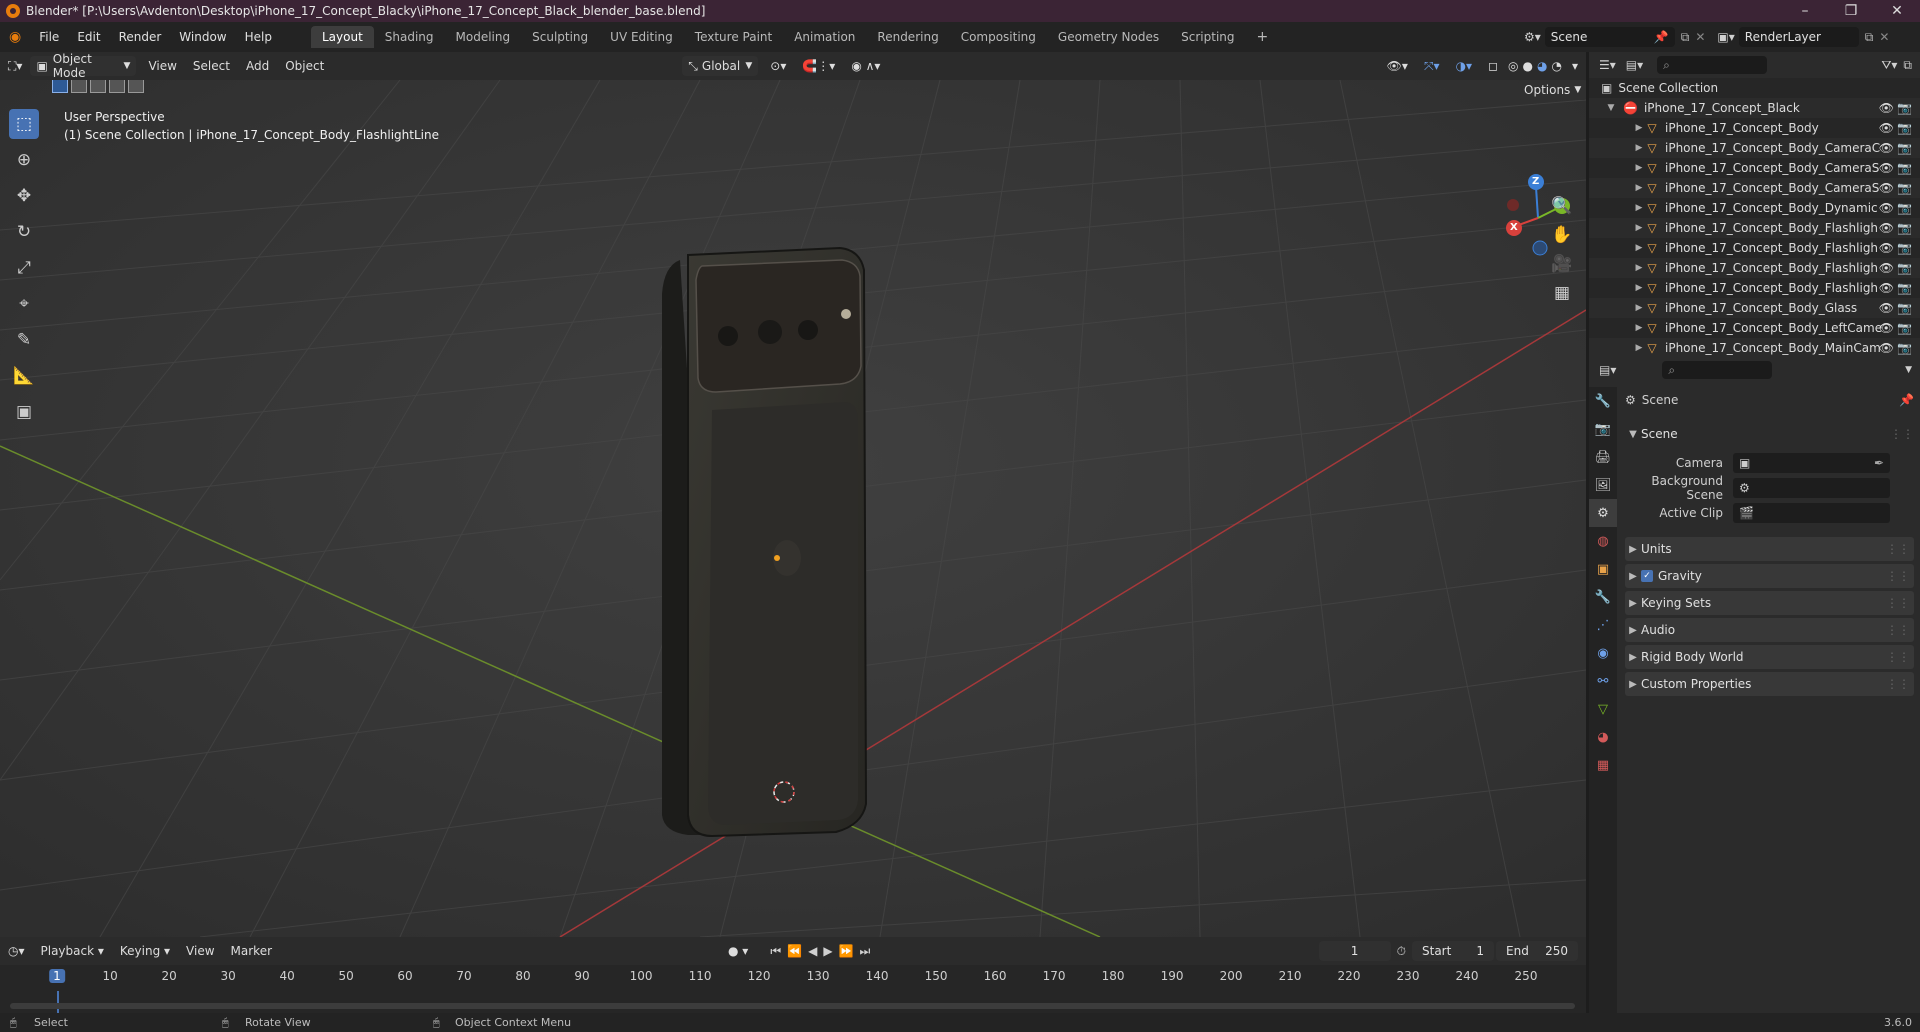 The image size is (1920, 1032). Describe the element at coordinates (1717, 370) in the screenshot. I see `properties-search-input: ⌕` at that location.